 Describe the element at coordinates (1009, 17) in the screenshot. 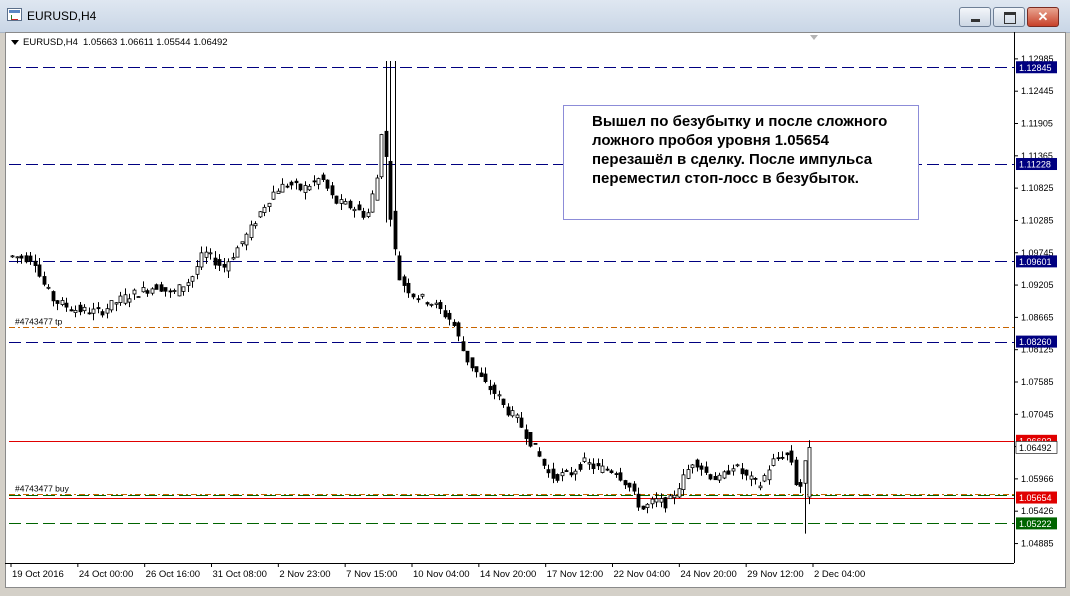

I see `maximize-button` at that location.